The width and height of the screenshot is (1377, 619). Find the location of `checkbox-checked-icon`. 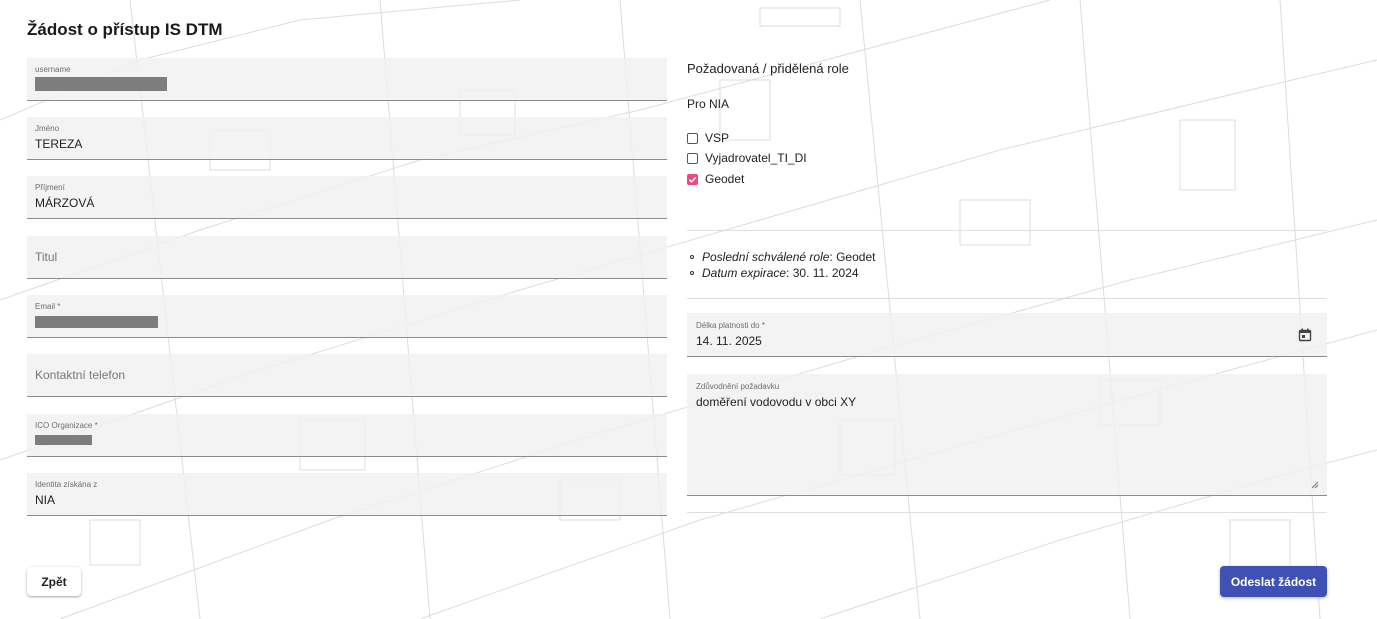

checkbox-checked-icon is located at coordinates (692, 179).